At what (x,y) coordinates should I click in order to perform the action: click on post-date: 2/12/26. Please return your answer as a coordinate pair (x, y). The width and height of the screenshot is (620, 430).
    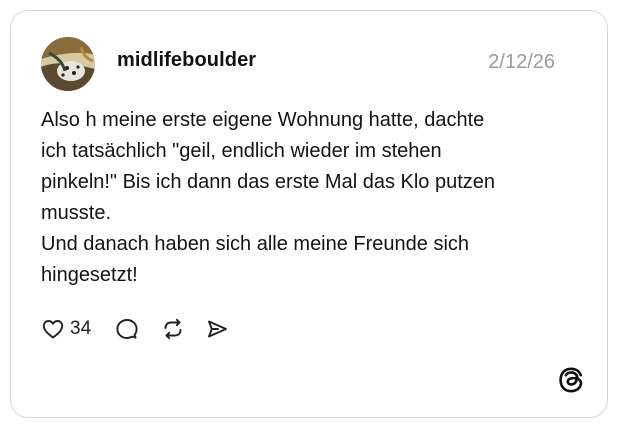
    Looking at the image, I should click on (521, 62).